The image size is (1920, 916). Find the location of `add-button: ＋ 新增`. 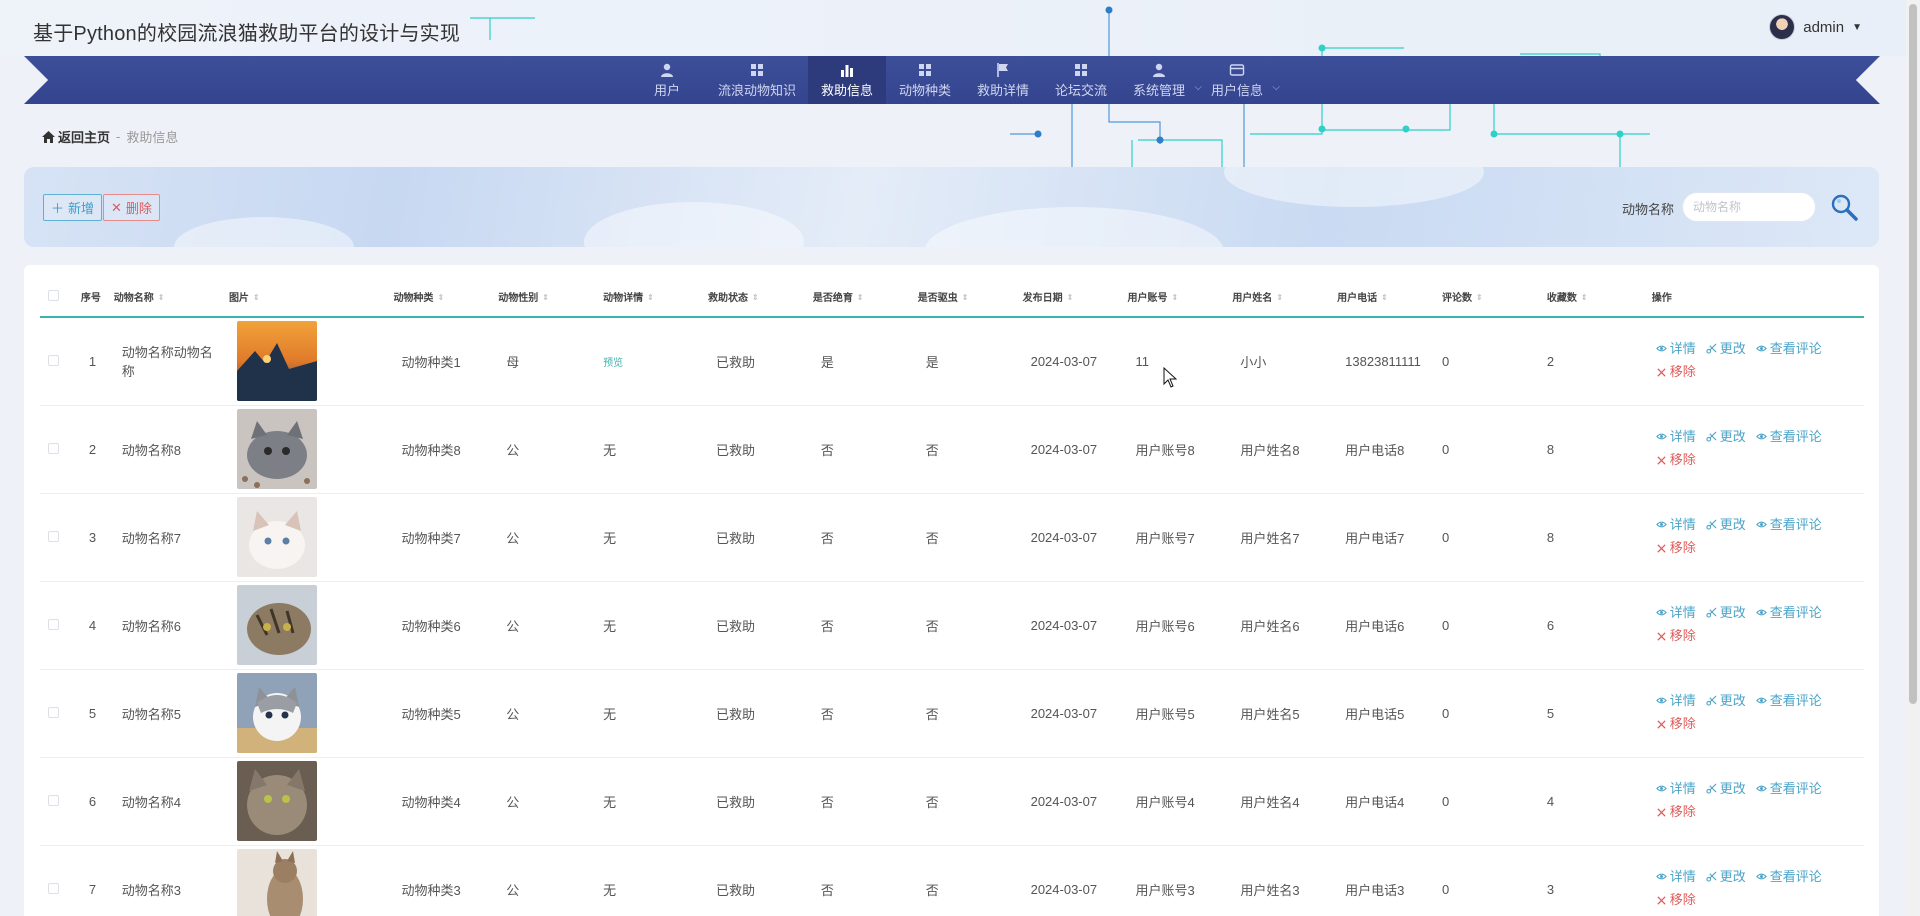

add-button: ＋ 新增 is located at coordinates (73, 207).